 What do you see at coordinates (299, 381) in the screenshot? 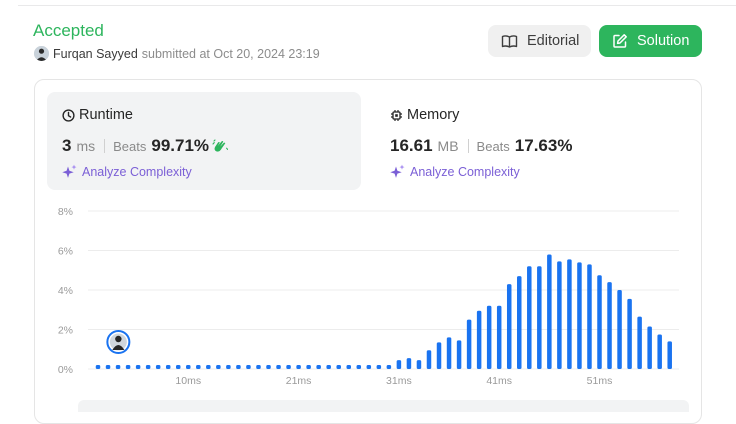
I see `x-tick-label: 21ms` at bounding box center [299, 381].